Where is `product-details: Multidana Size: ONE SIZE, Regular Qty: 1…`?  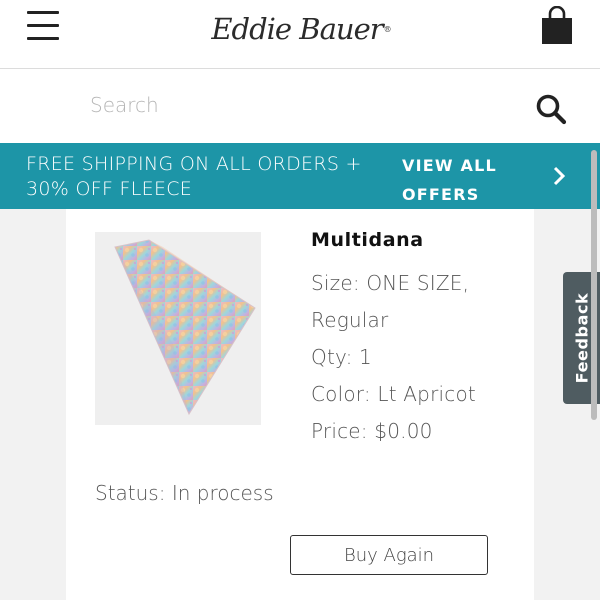
product-details: Multidana Size: ONE SIZE, Regular Qty: 1… is located at coordinates (416, 339).